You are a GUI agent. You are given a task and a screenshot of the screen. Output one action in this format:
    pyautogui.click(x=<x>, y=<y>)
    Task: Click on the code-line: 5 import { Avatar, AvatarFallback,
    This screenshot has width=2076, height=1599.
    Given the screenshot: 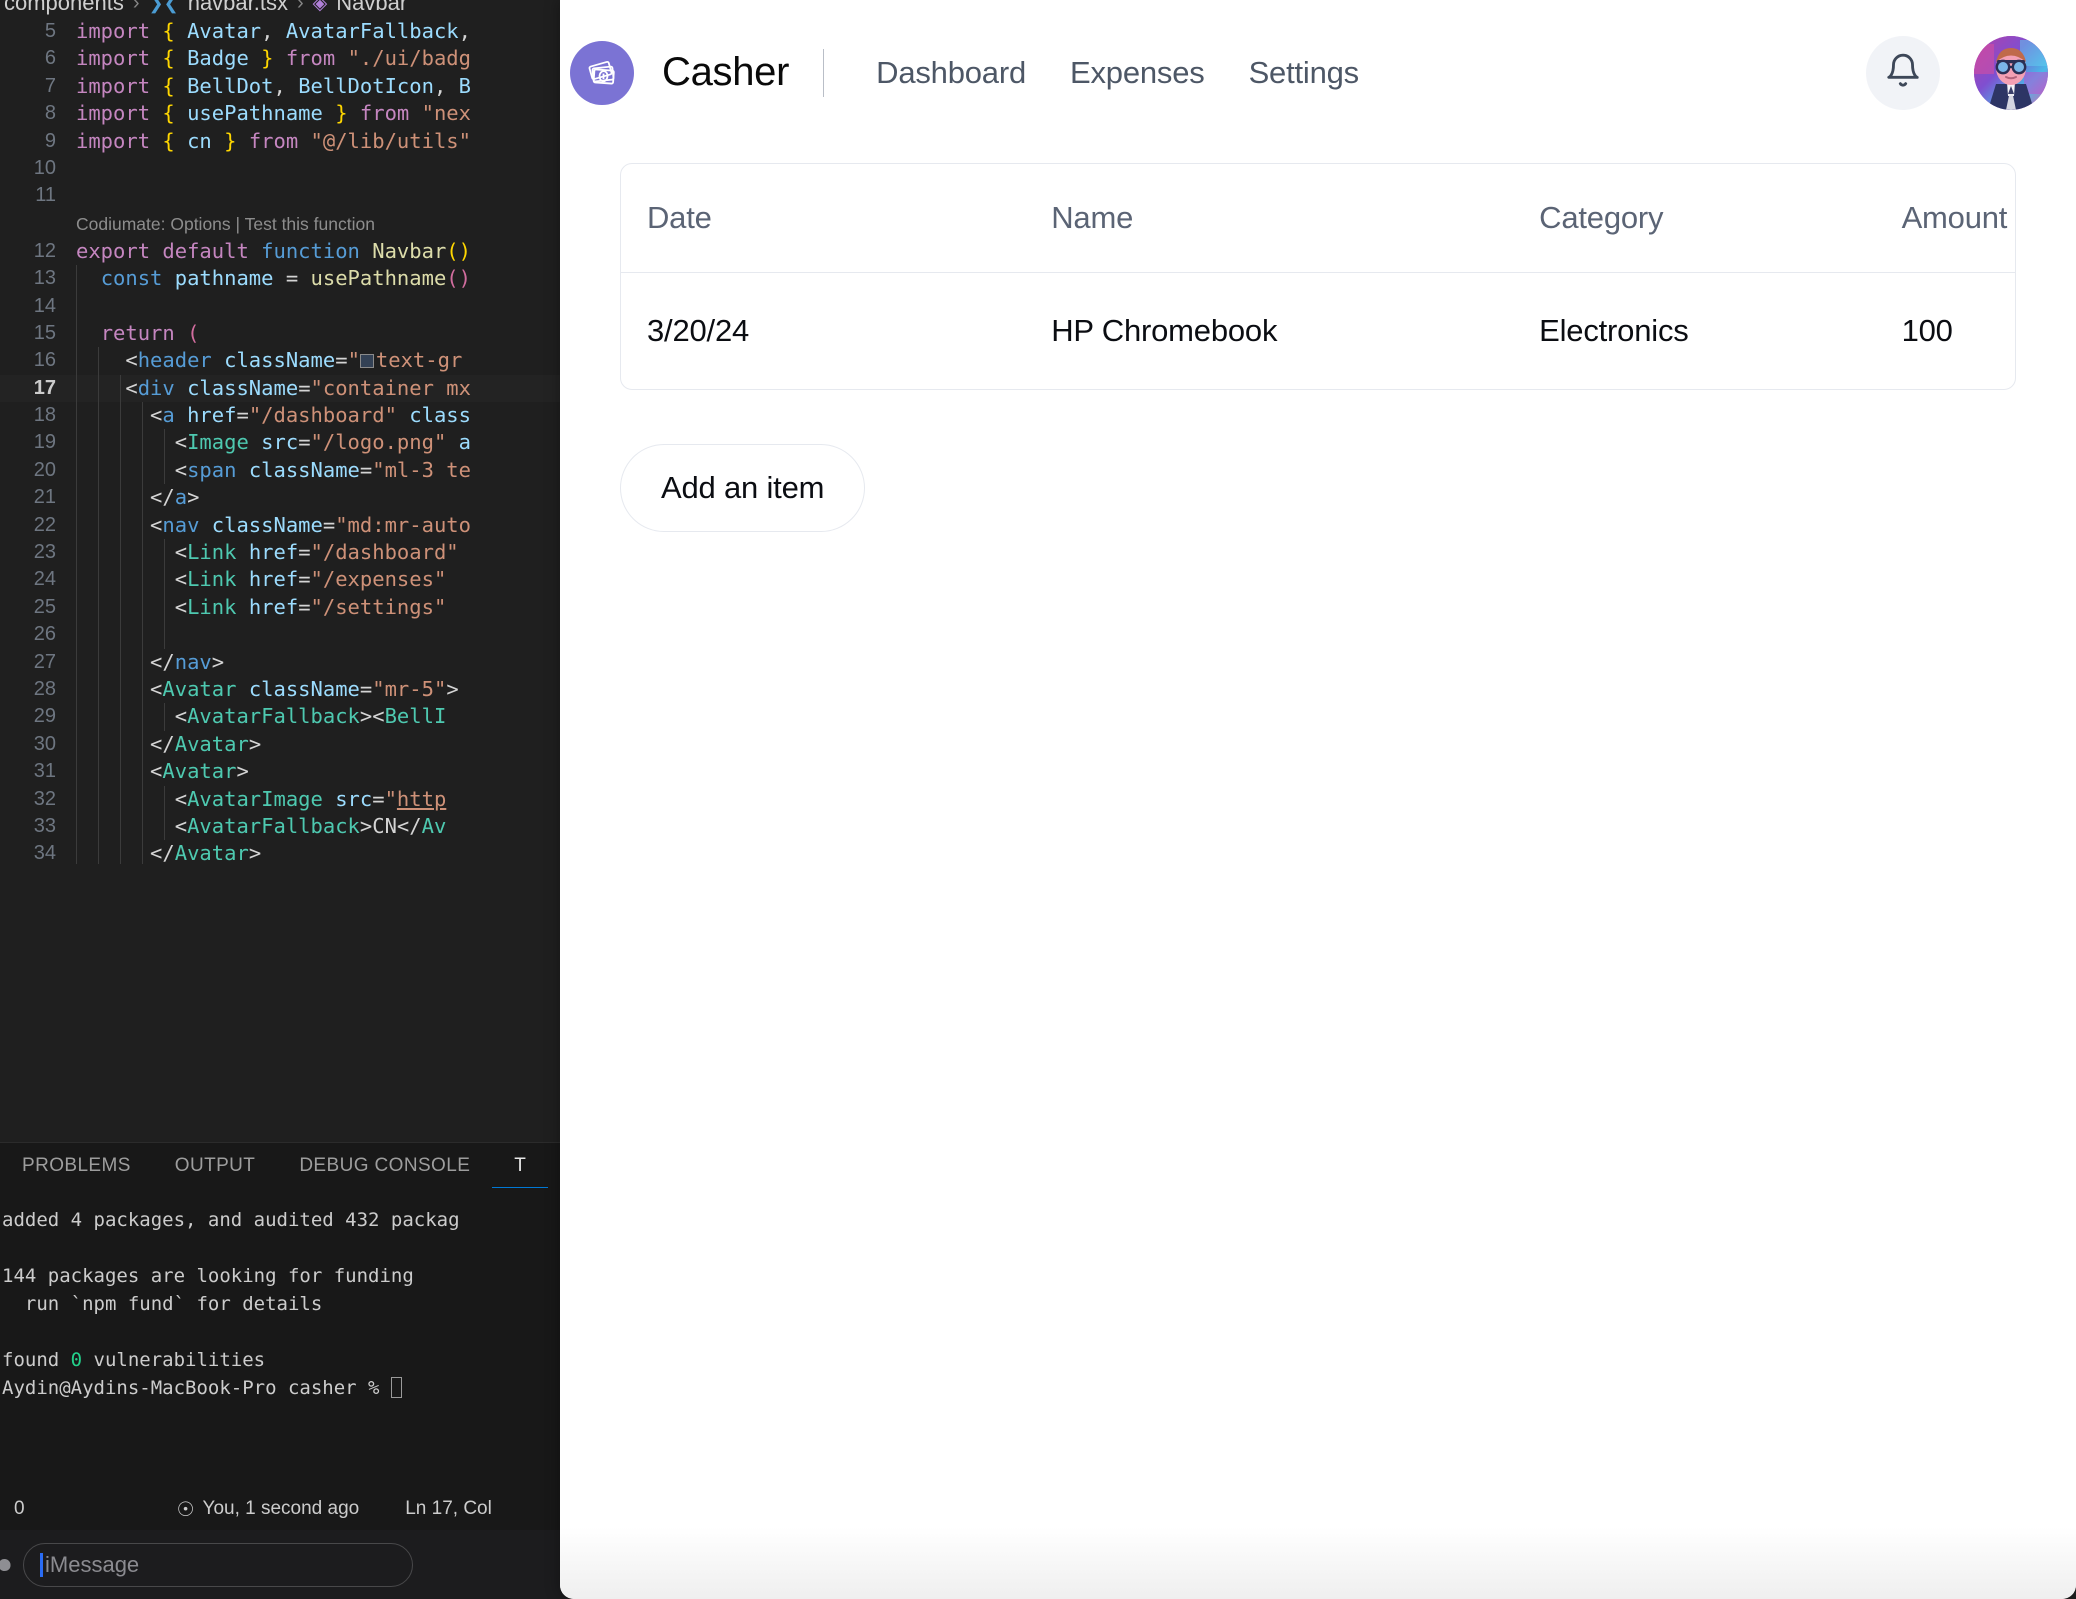 What is the action you would take?
    pyautogui.click(x=300, y=31)
    